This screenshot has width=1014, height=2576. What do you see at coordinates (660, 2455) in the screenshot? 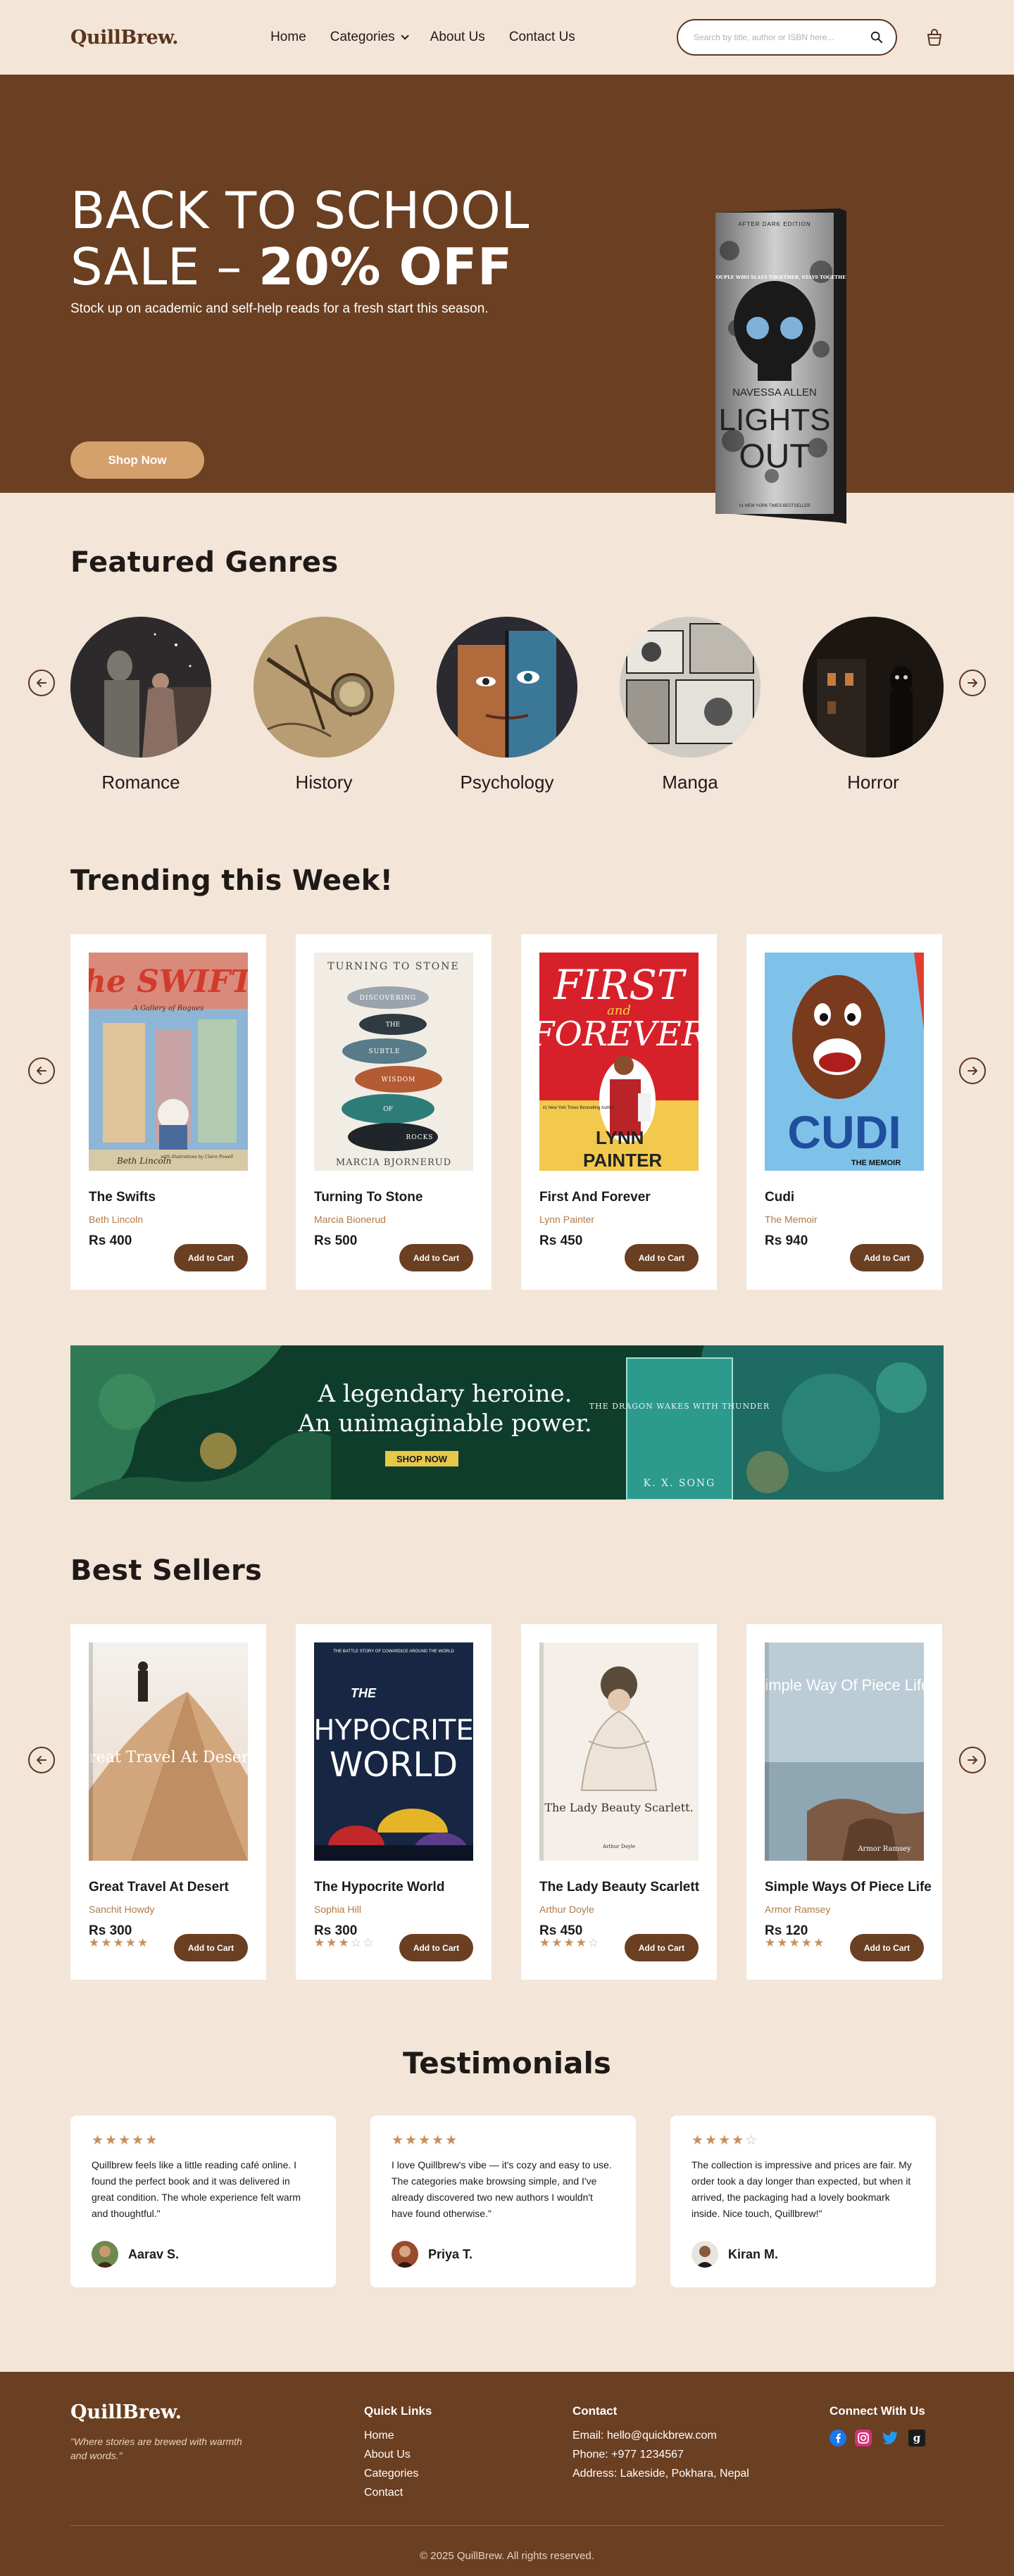
I see `footer-phone: Phone: +977 1234567` at bounding box center [660, 2455].